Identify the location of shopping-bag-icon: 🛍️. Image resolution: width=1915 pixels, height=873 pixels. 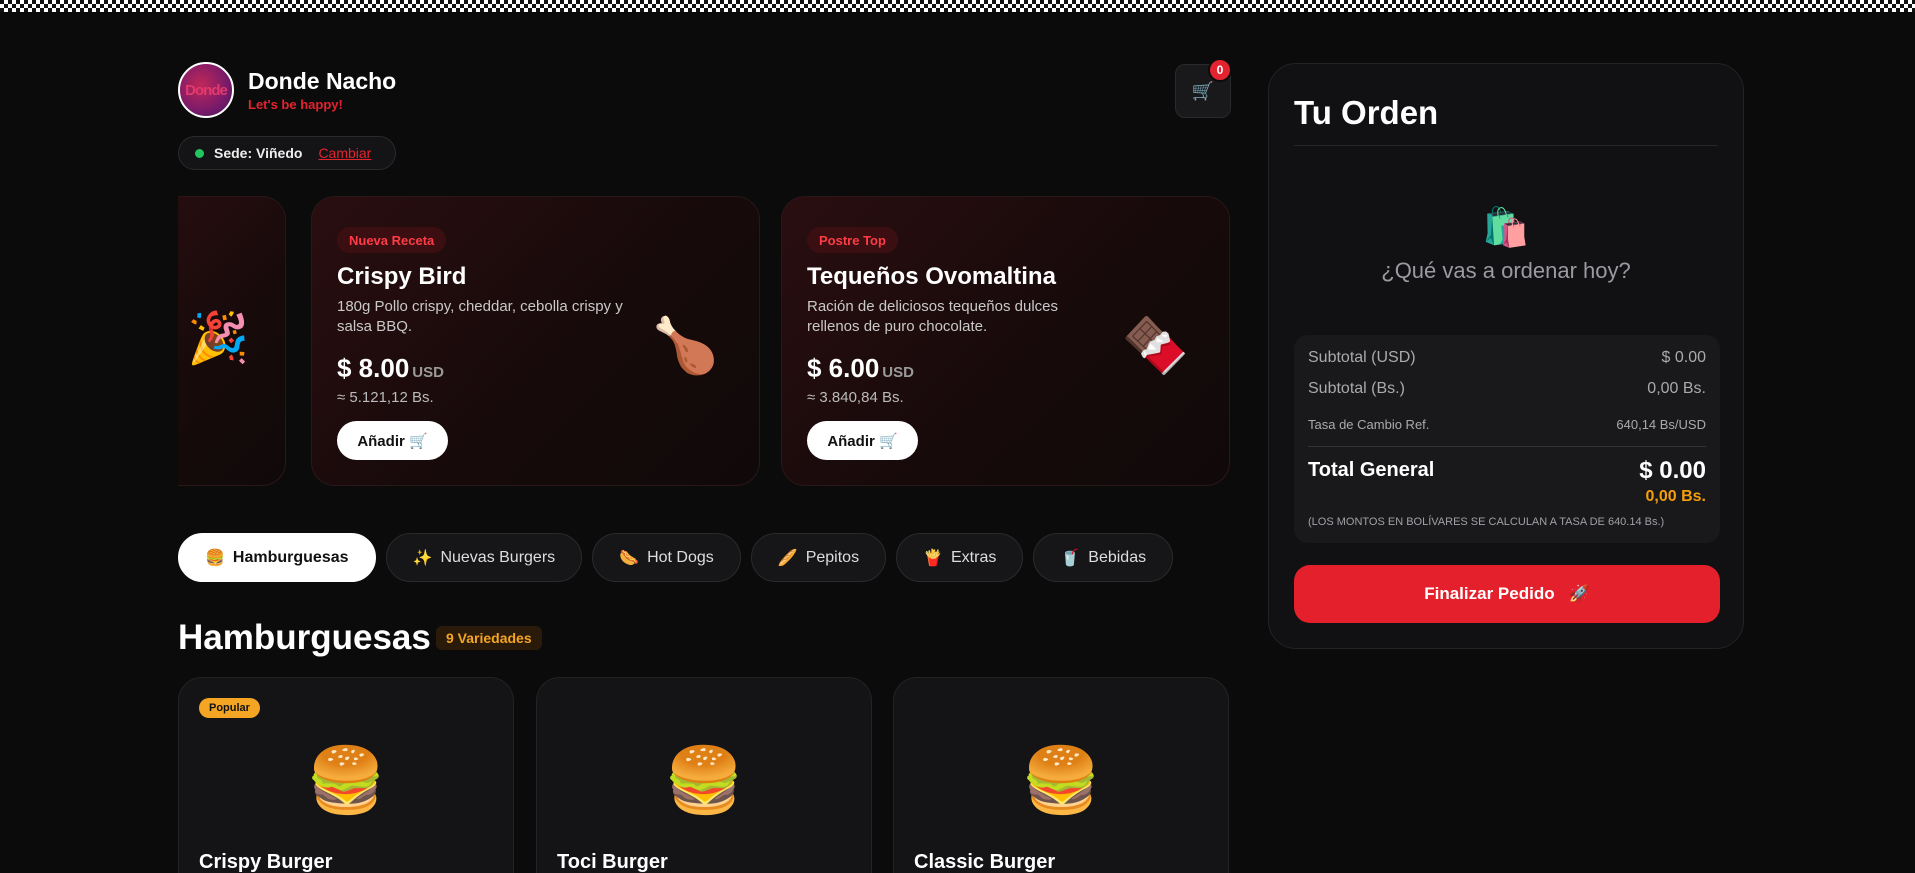
(1506, 228).